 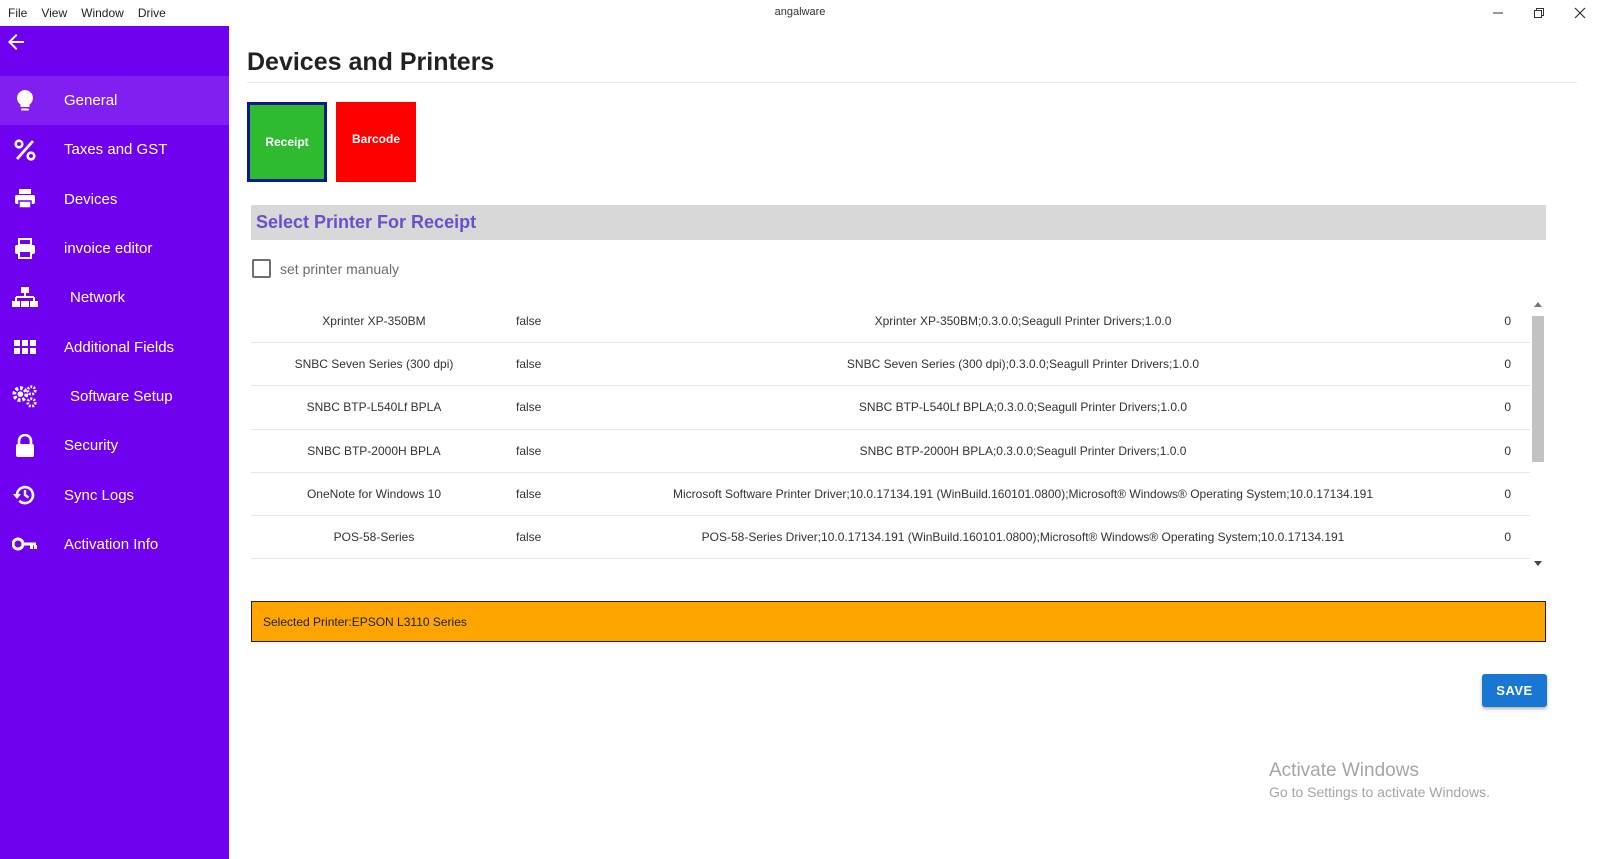 I want to click on title-bar: File View Window Drive angalware, so click(x=800, y=13).